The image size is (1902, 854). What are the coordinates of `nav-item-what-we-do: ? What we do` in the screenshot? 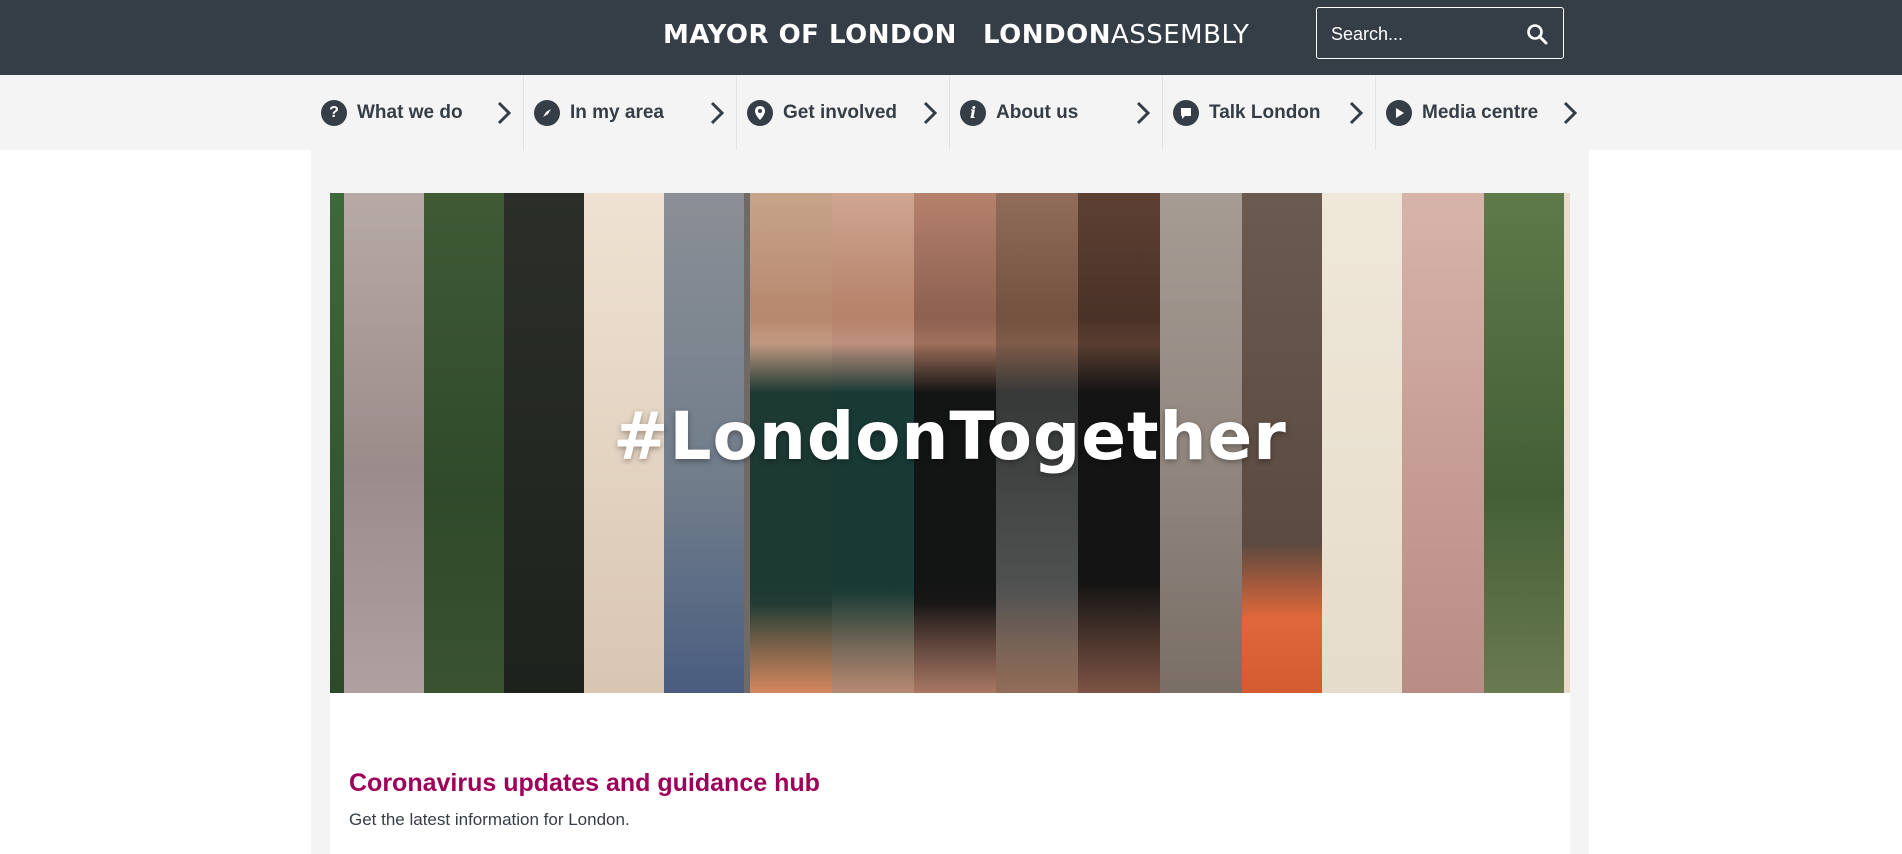 It's located at (417, 112).